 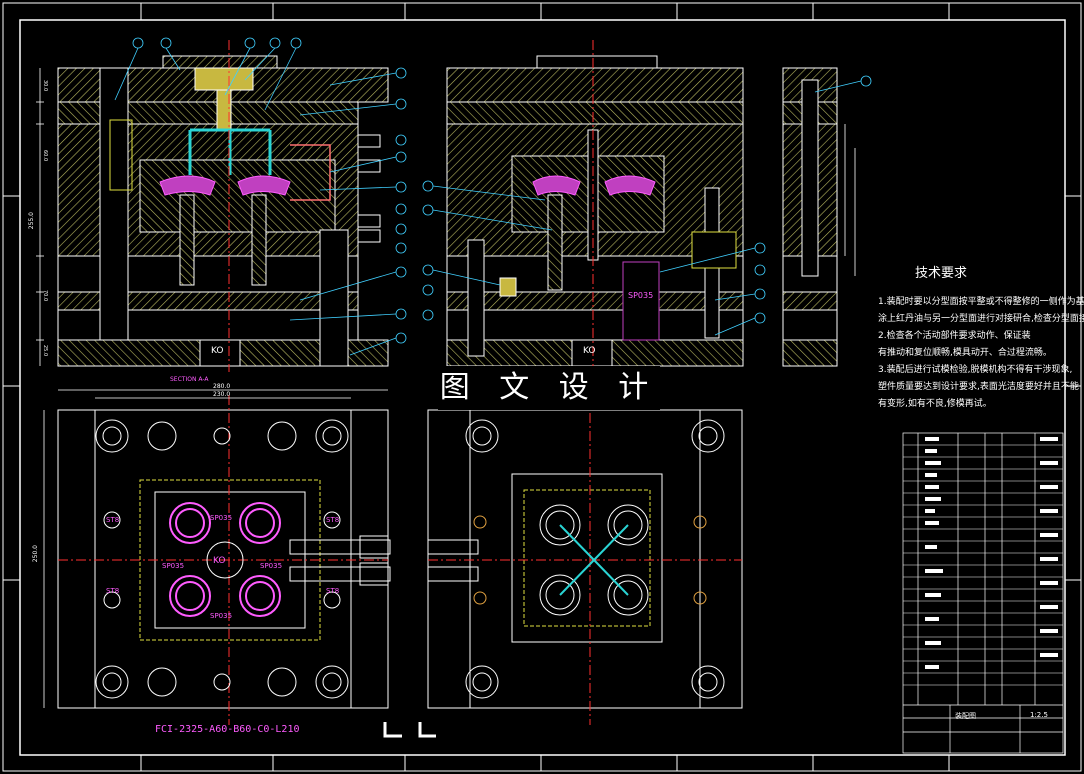 I want to click on sp-label-plan-2: SP035, so click(x=173, y=566).